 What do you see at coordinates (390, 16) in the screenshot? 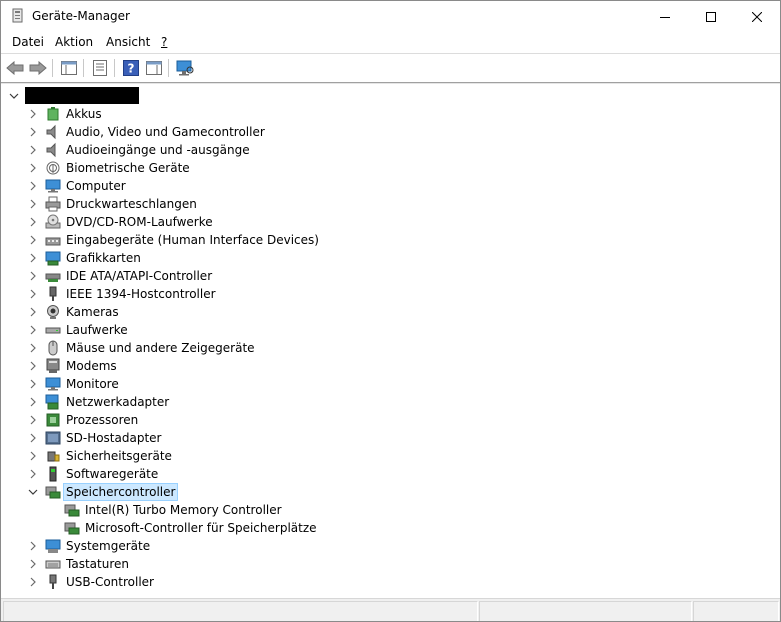
I see `title-bar: Geräte-Manager` at bounding box center [390, 16].